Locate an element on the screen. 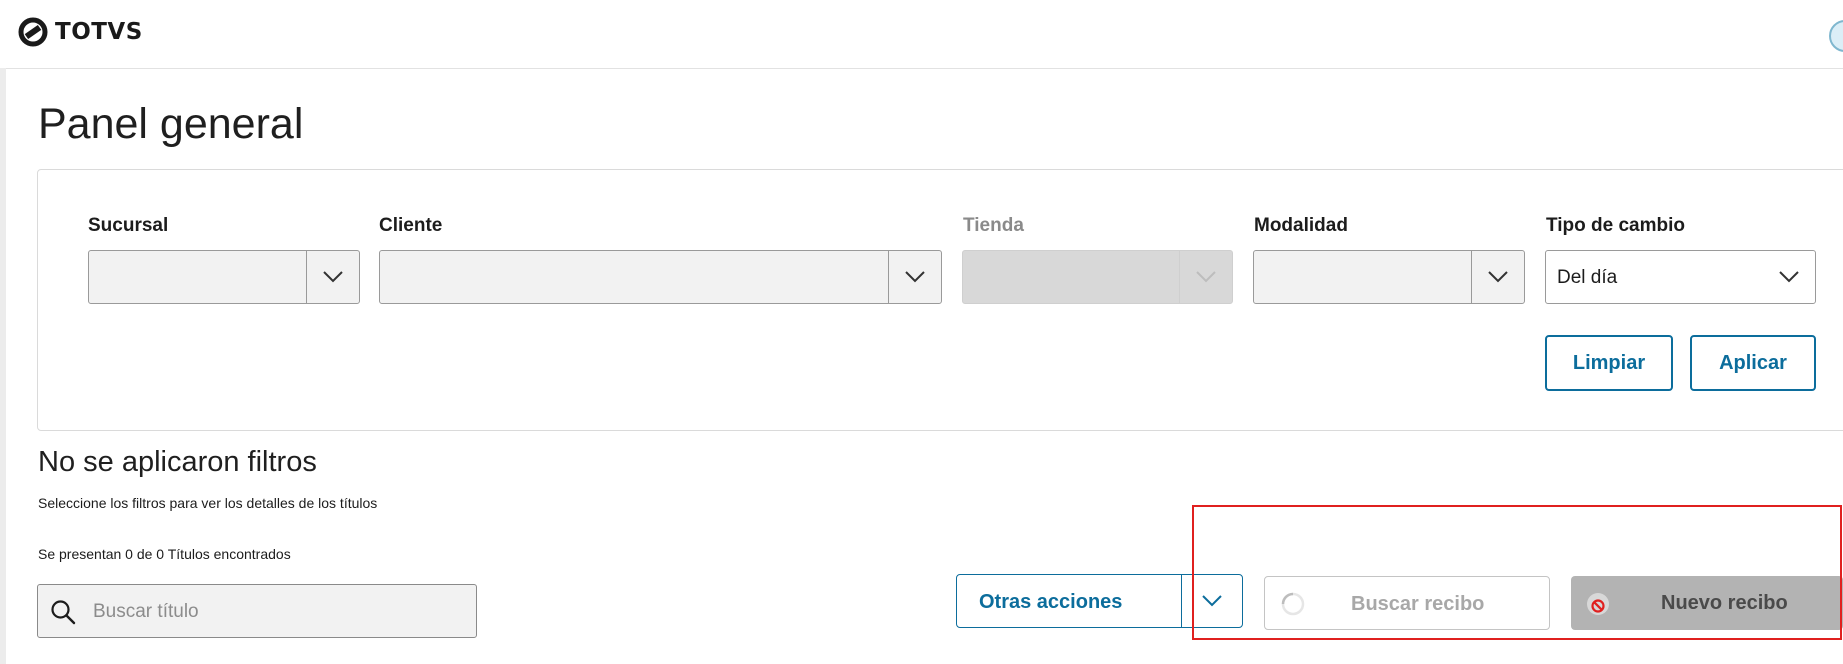 This screenshot has height=664, width=1843. tienda-label: Tienda is located at coordinates (993, 225).